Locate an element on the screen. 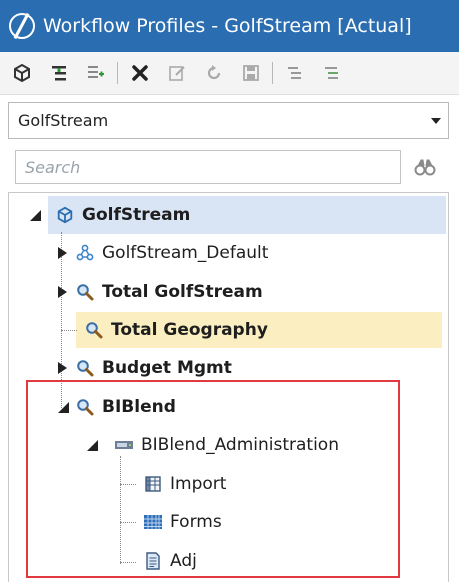 The width and height of the screenshot is (459, 582). tree-item-label: GolfStream_Default is located at coordinates (185, 253).